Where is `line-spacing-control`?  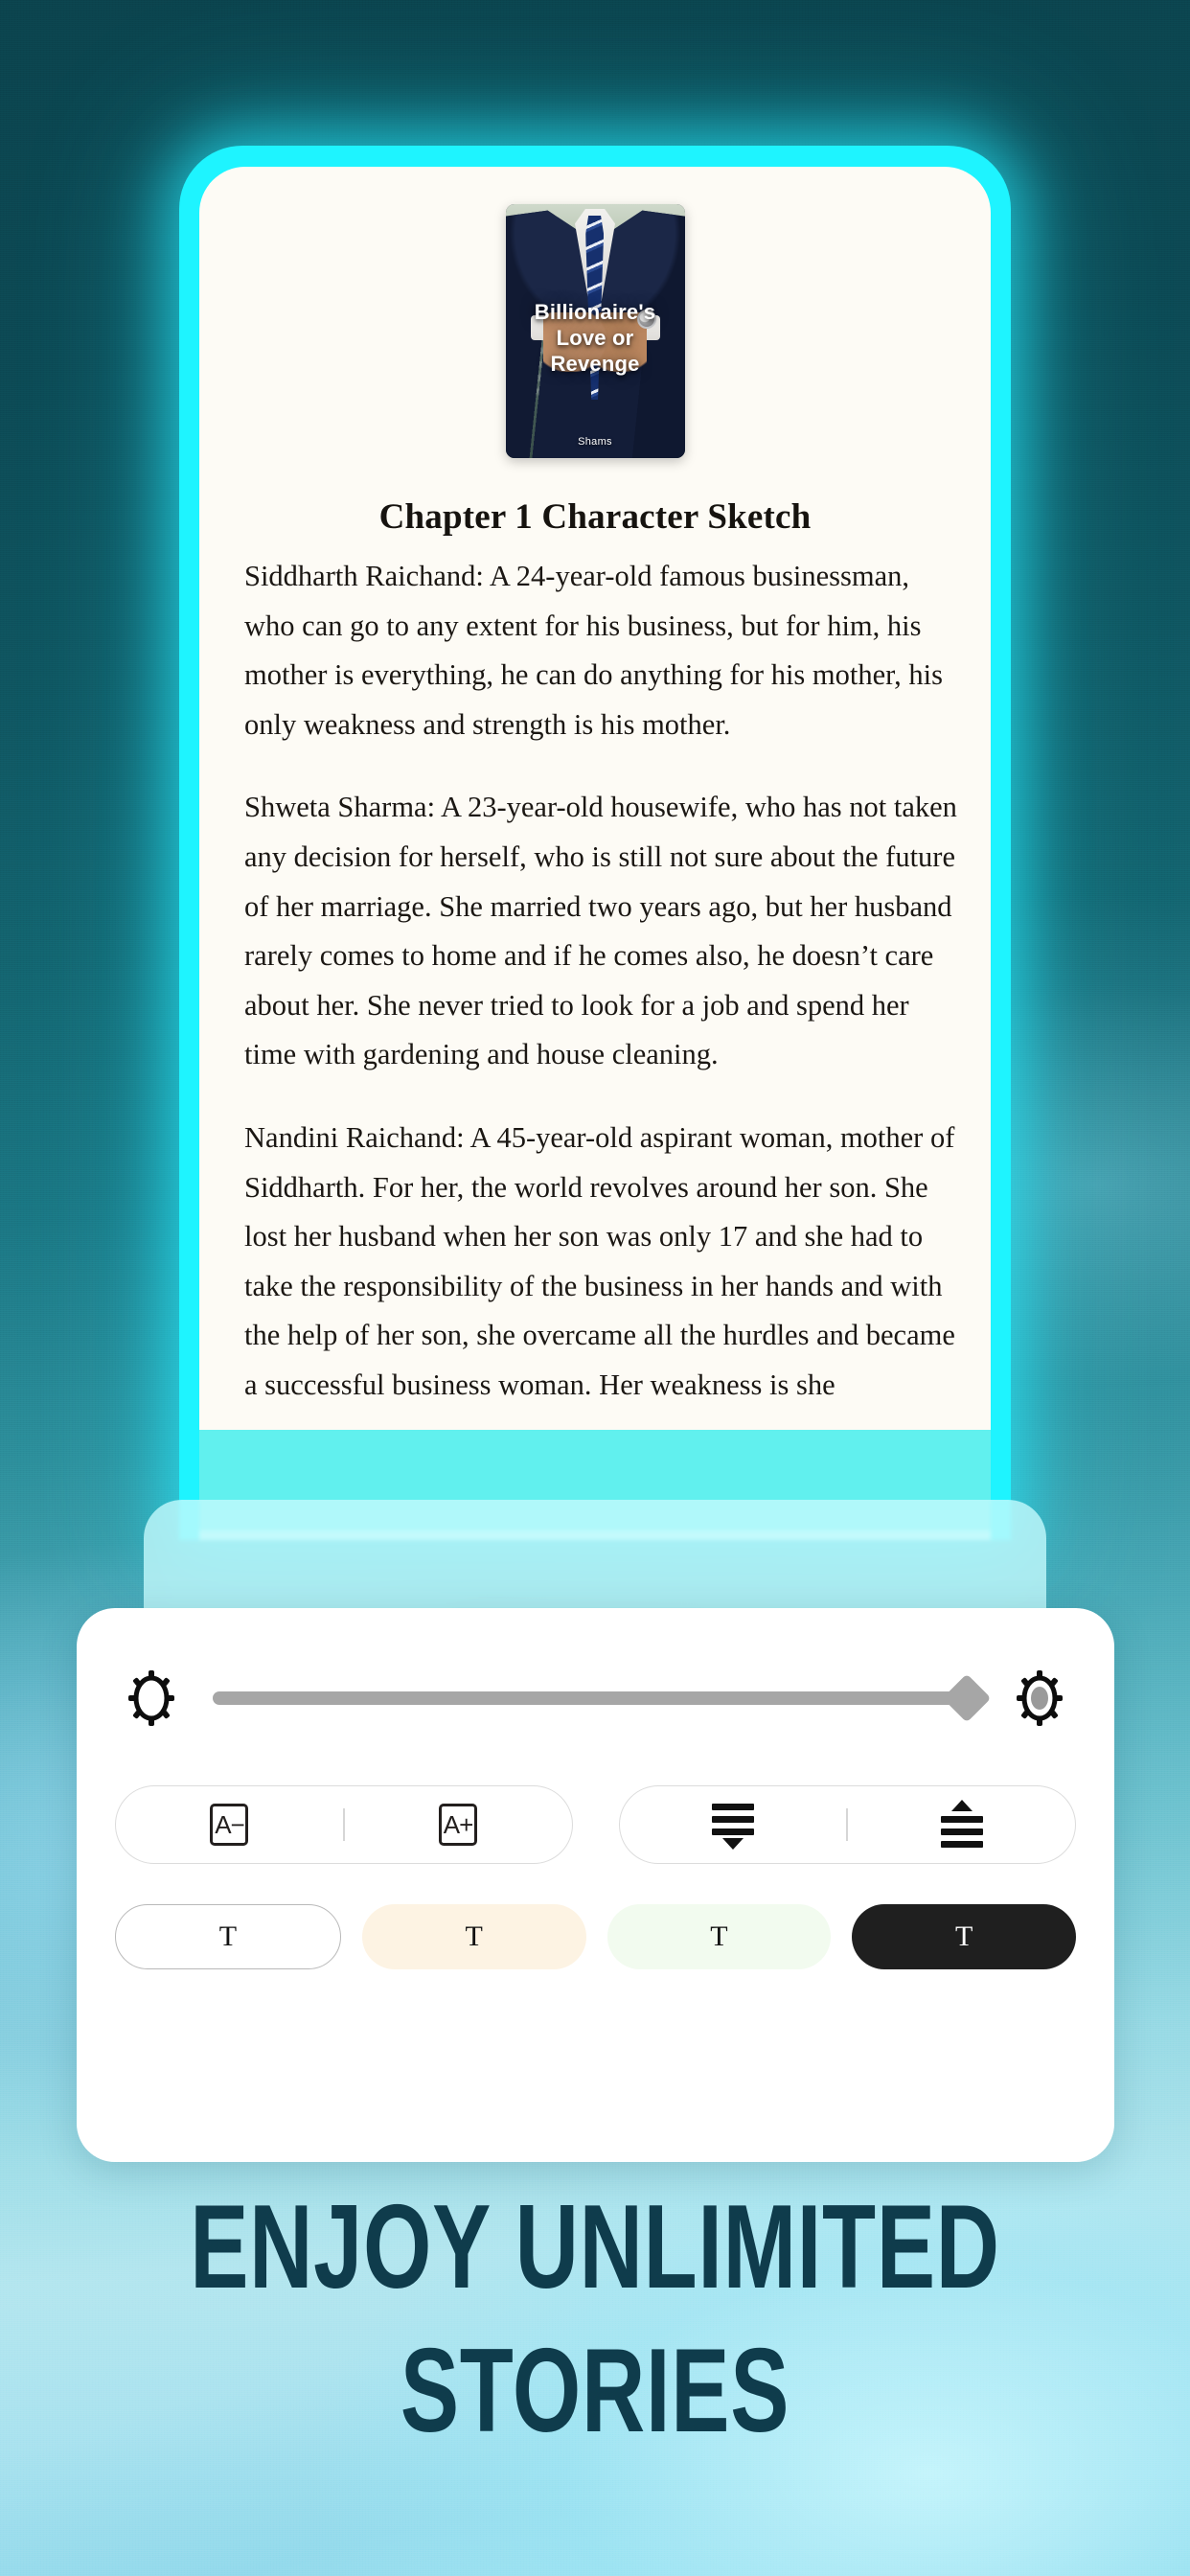
line-spacing-control is located at coordinates (847, 1824).